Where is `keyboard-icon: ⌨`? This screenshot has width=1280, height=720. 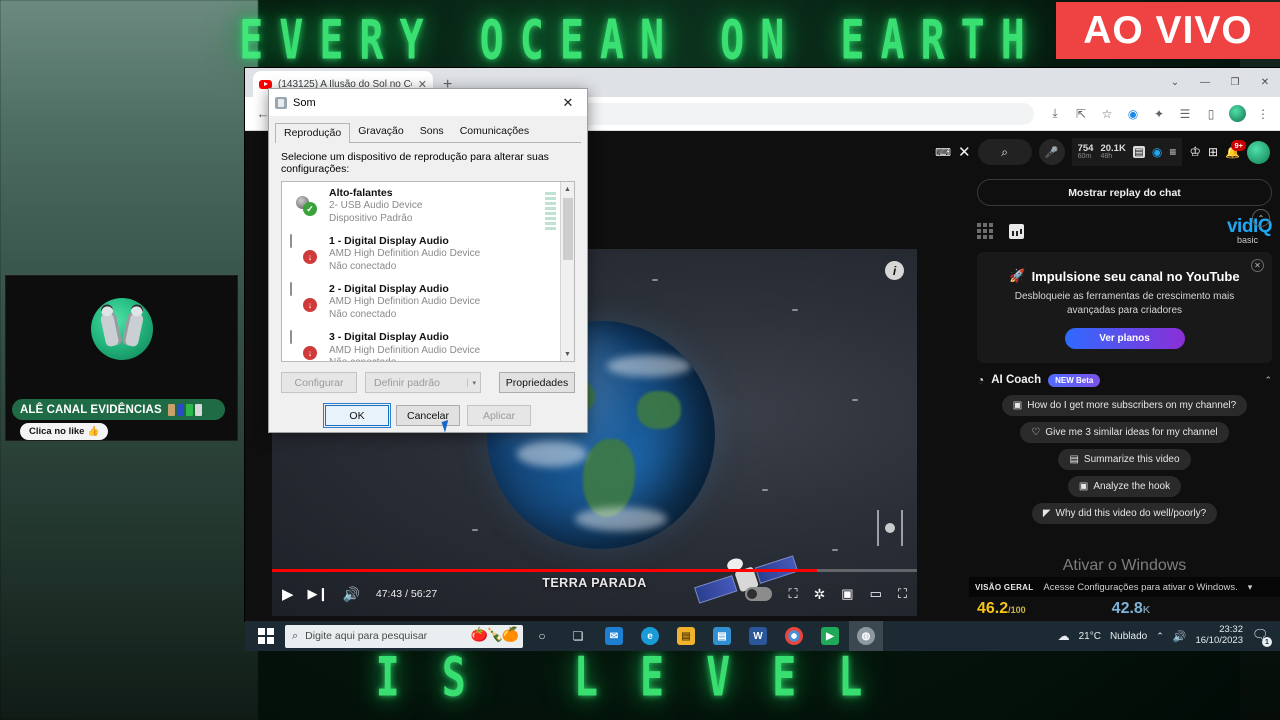 keyboard-icon: ⌨ is located at coordinates (943, 152).